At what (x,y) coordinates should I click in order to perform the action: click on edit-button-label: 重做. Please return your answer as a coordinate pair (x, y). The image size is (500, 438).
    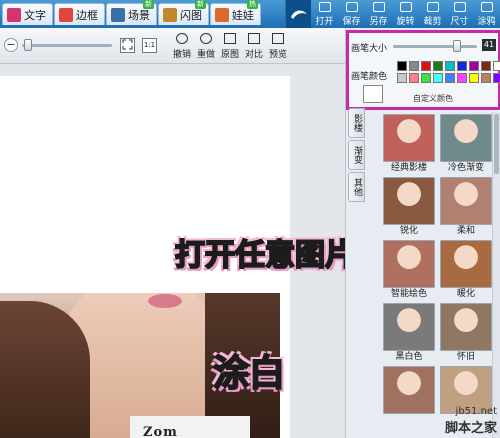
    Looking at the image, I should click on (205, 55).